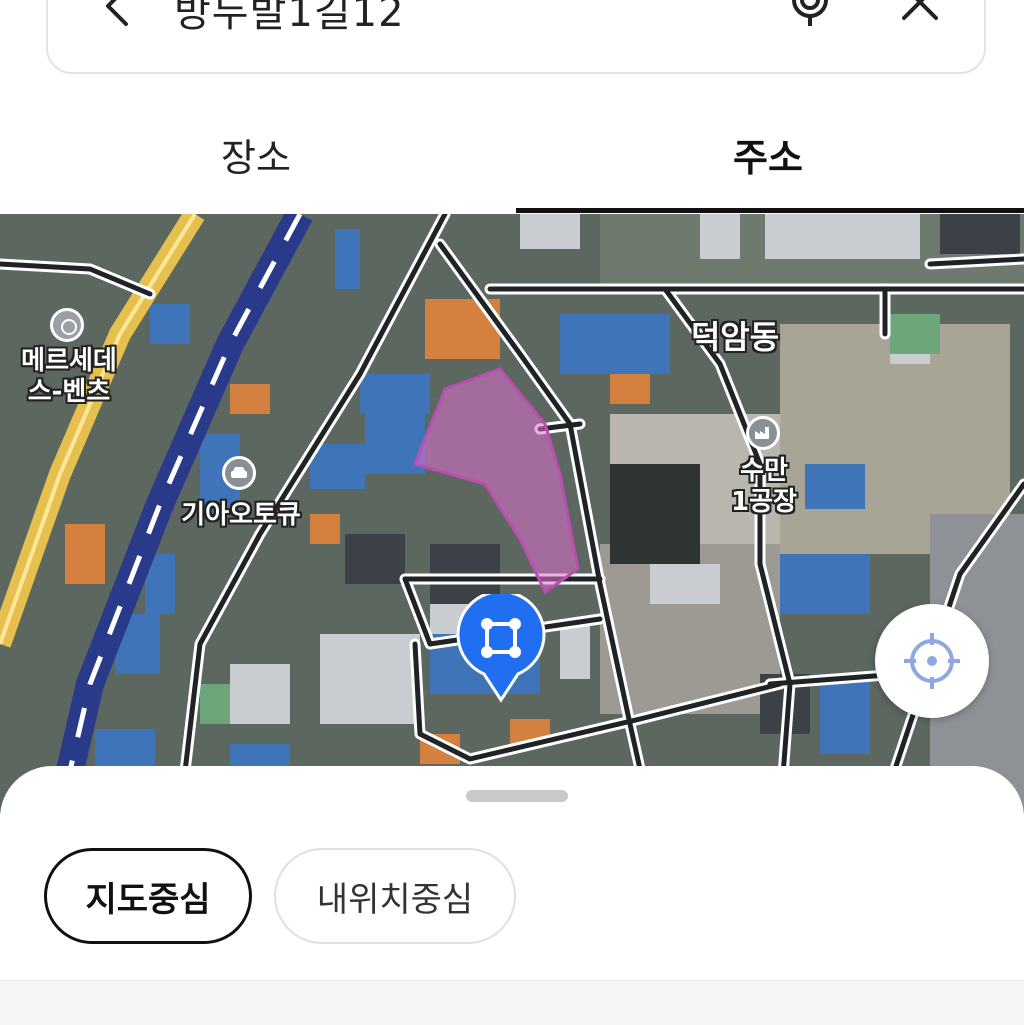 The image size is (1024, 1025). I want to click on poi-label-kia: 기아오토큐, so click(241, 515).